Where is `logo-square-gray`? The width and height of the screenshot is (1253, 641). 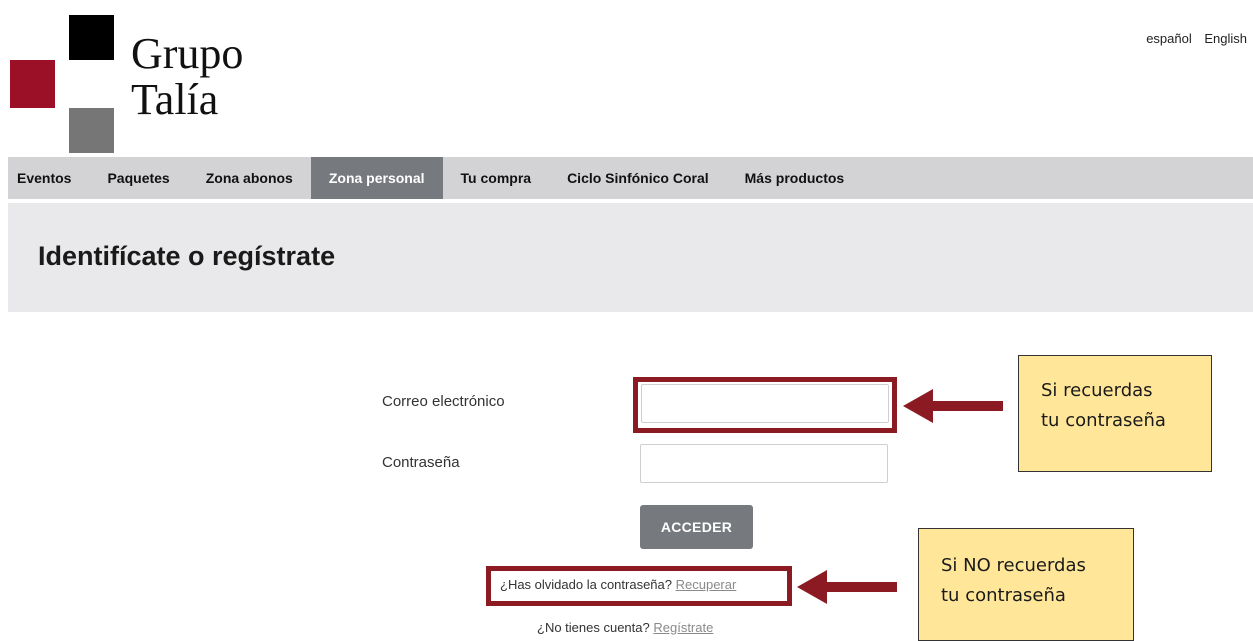 logo-square-gray is located at coordinates (91, 130).